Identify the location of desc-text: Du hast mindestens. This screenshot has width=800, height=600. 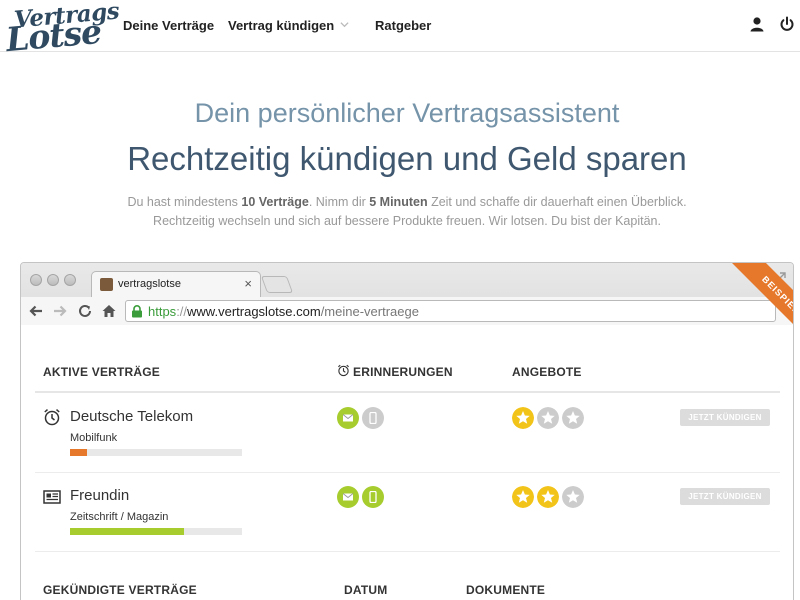
(184, 202).